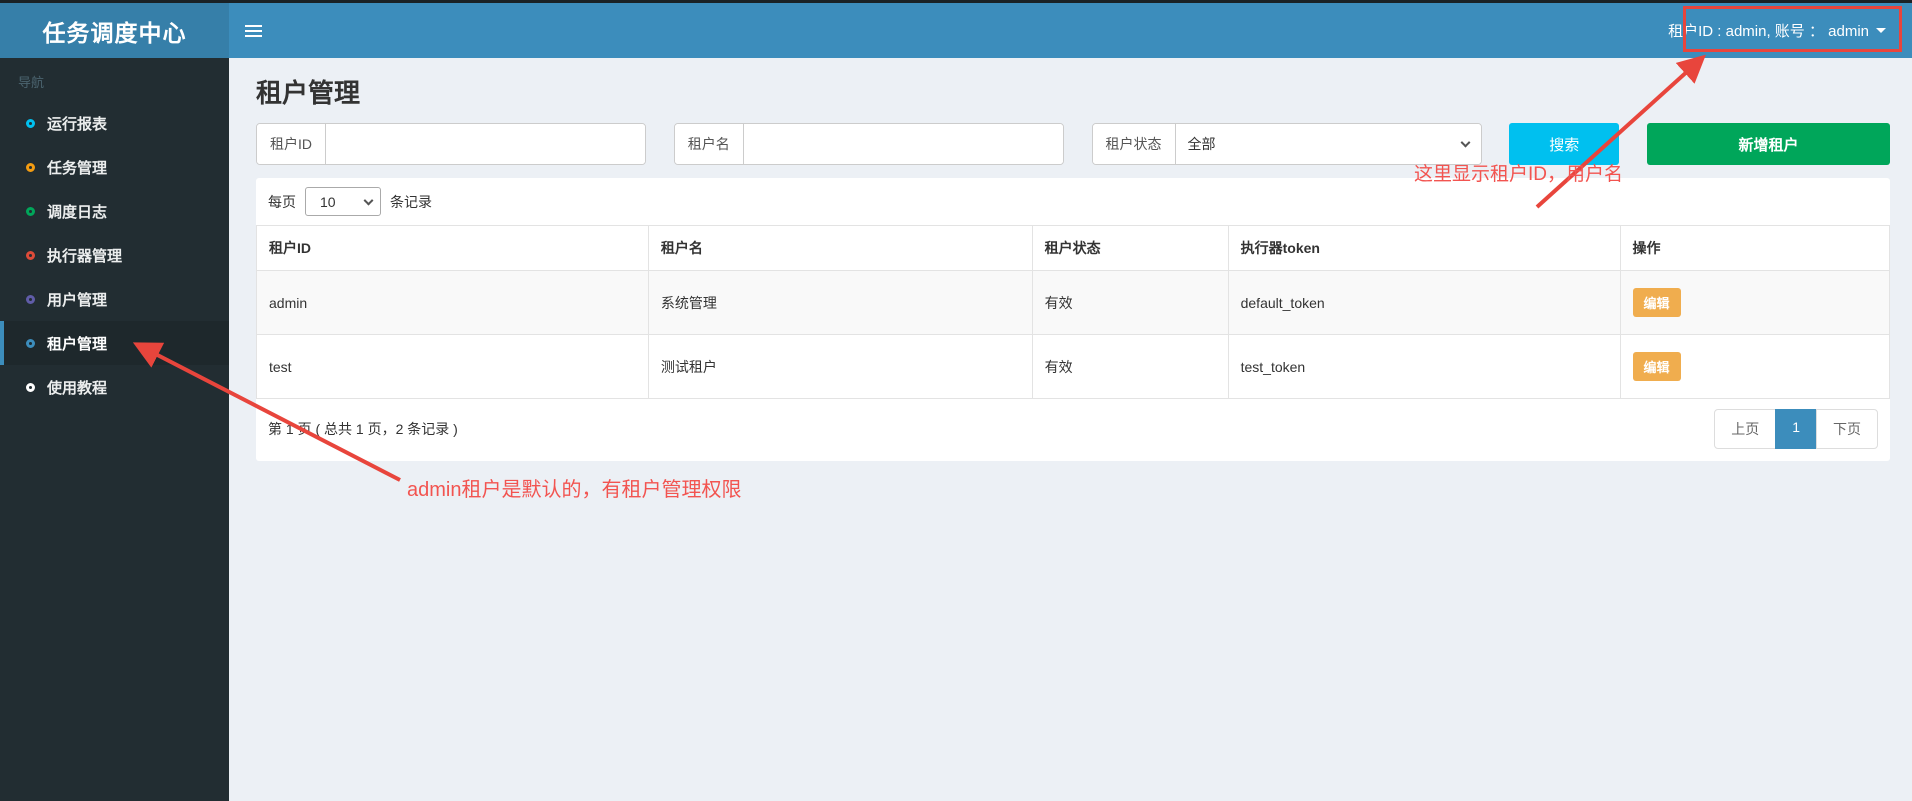  What do you see at coordinates (1073, 144) in the screenshot?
I see `filter-row: 租户ID 租户名 租户状态 全部 搜索 新增租户` at bounding box center [1073, 144].